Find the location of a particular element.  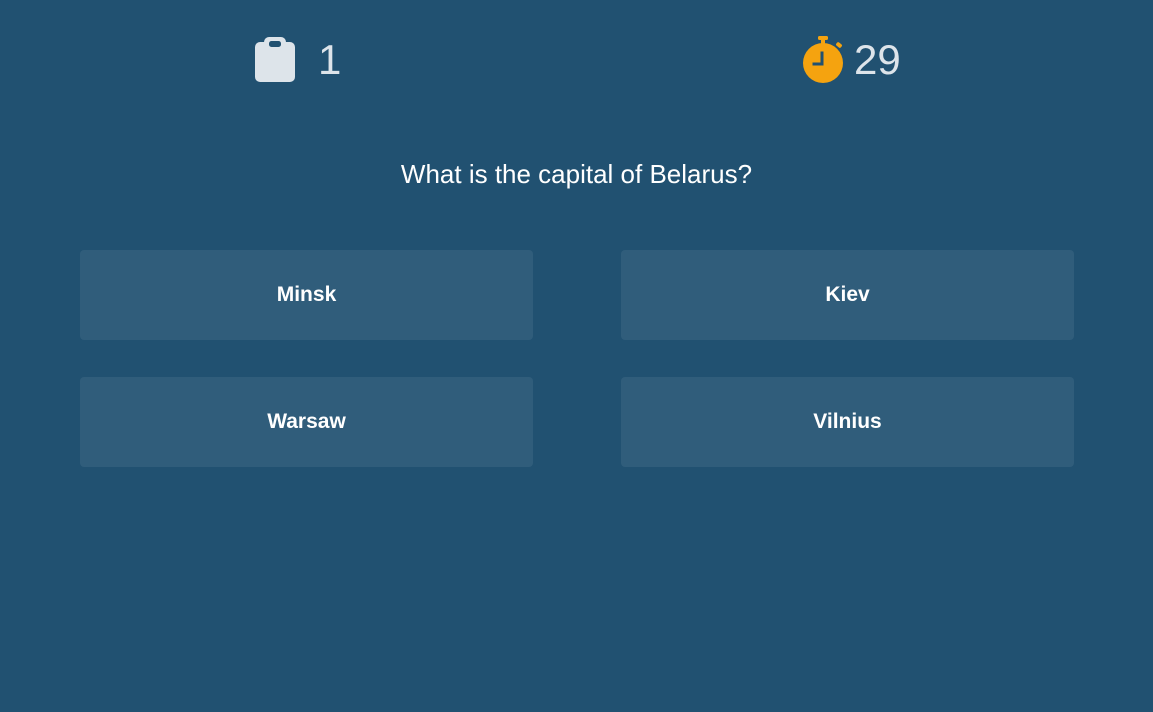

answer-button-vilnius: Vilnius is located at coordinates (847, 422).